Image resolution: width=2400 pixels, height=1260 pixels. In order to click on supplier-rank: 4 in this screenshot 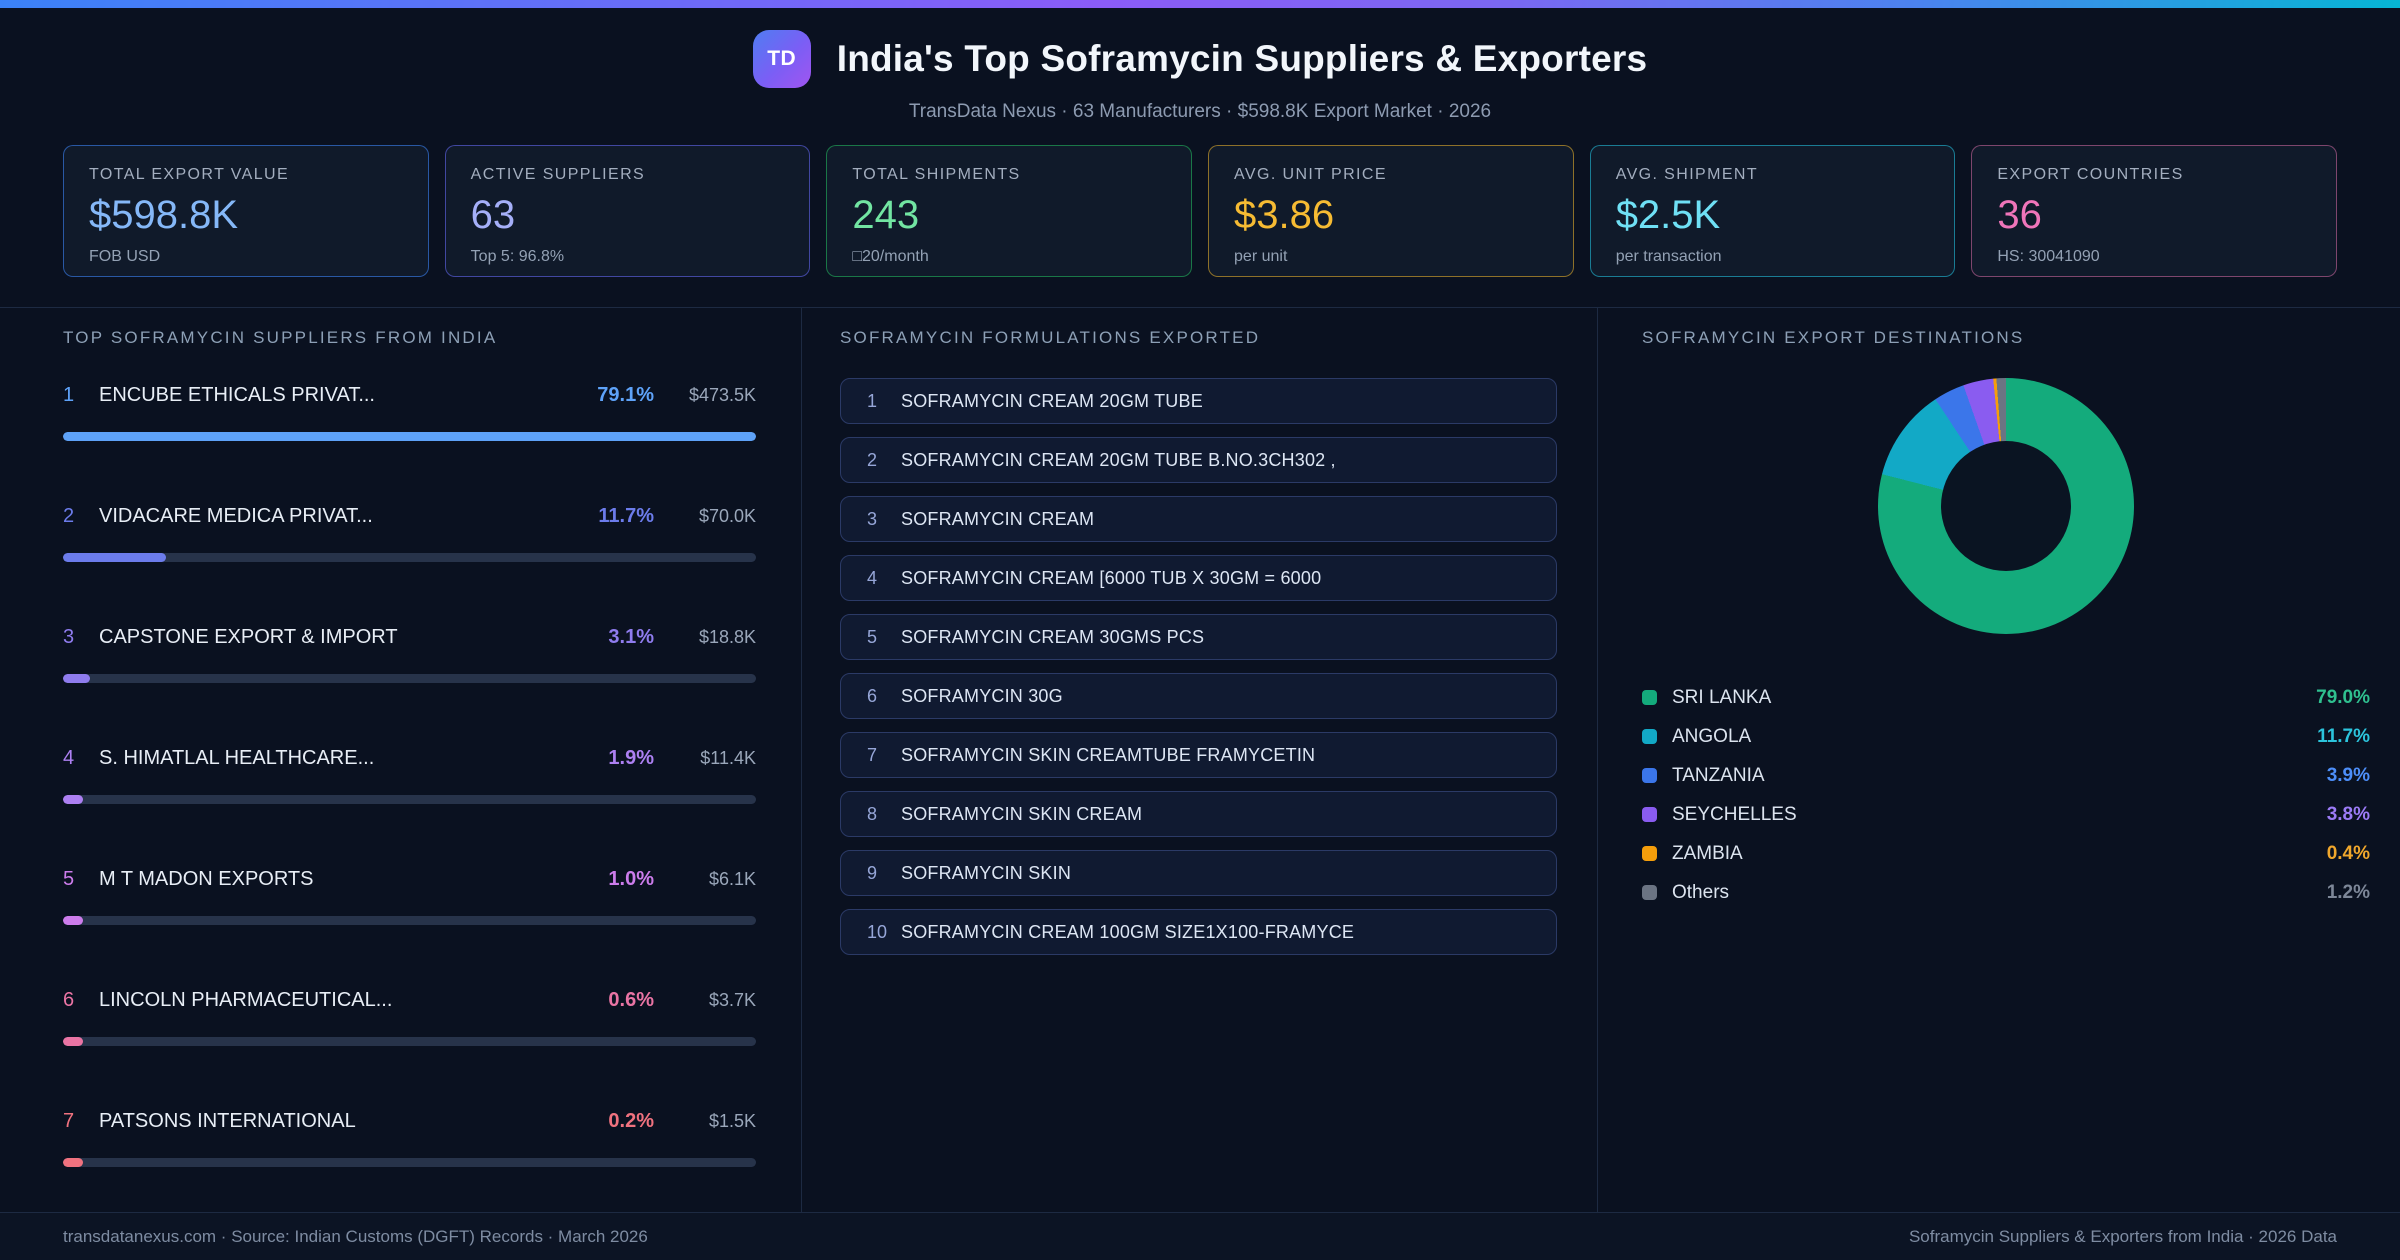, I will do `click(69, 758)`.